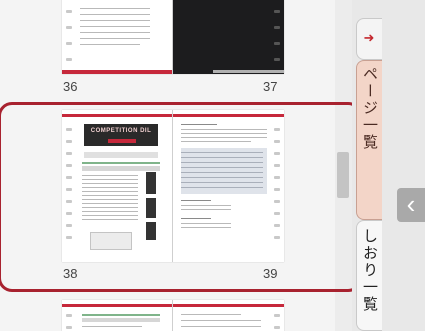 The image size is (425, 331). I want to click on scrollbar-thumb, so click(343, 175).